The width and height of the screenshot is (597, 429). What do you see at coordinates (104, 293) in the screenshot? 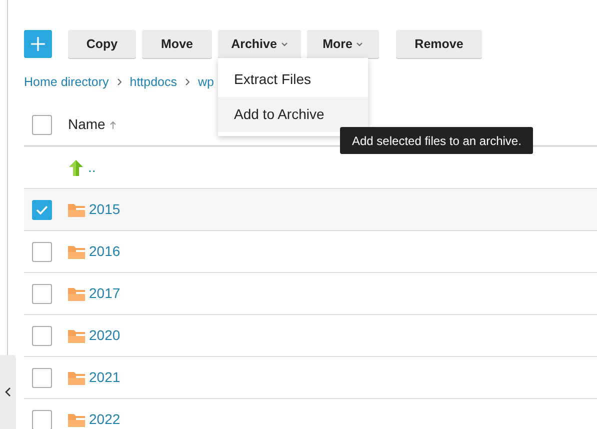
I see `folder-link: 2017` at bounding box center [104, 293].